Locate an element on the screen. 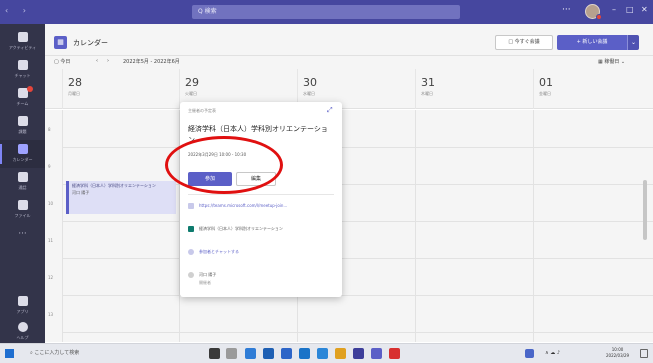 This screenshot has height=363, width=653. people-icon is located at coordinates (529, 353).